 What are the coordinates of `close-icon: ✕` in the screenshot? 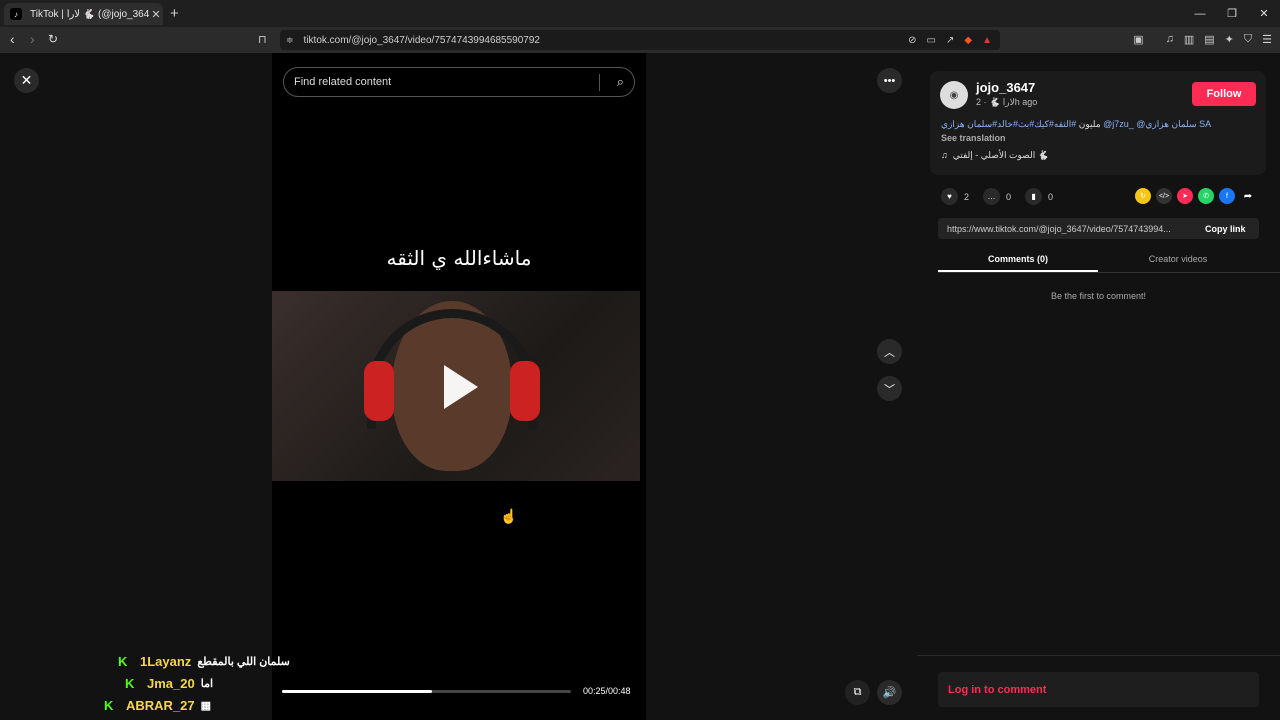 It's located at (26, 80).